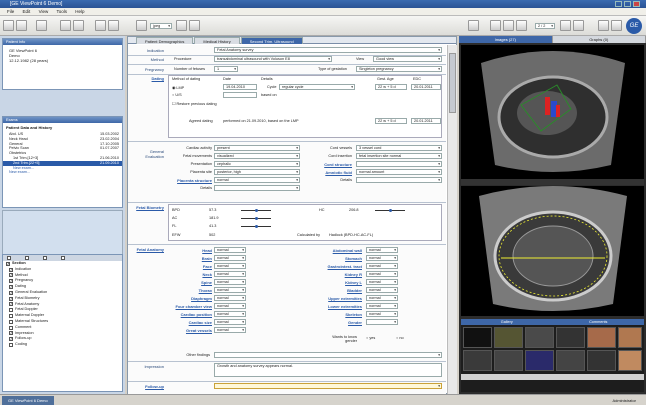 The image size is (646, 405). I want to click on tab-images: Images (27), so click(506, 39).